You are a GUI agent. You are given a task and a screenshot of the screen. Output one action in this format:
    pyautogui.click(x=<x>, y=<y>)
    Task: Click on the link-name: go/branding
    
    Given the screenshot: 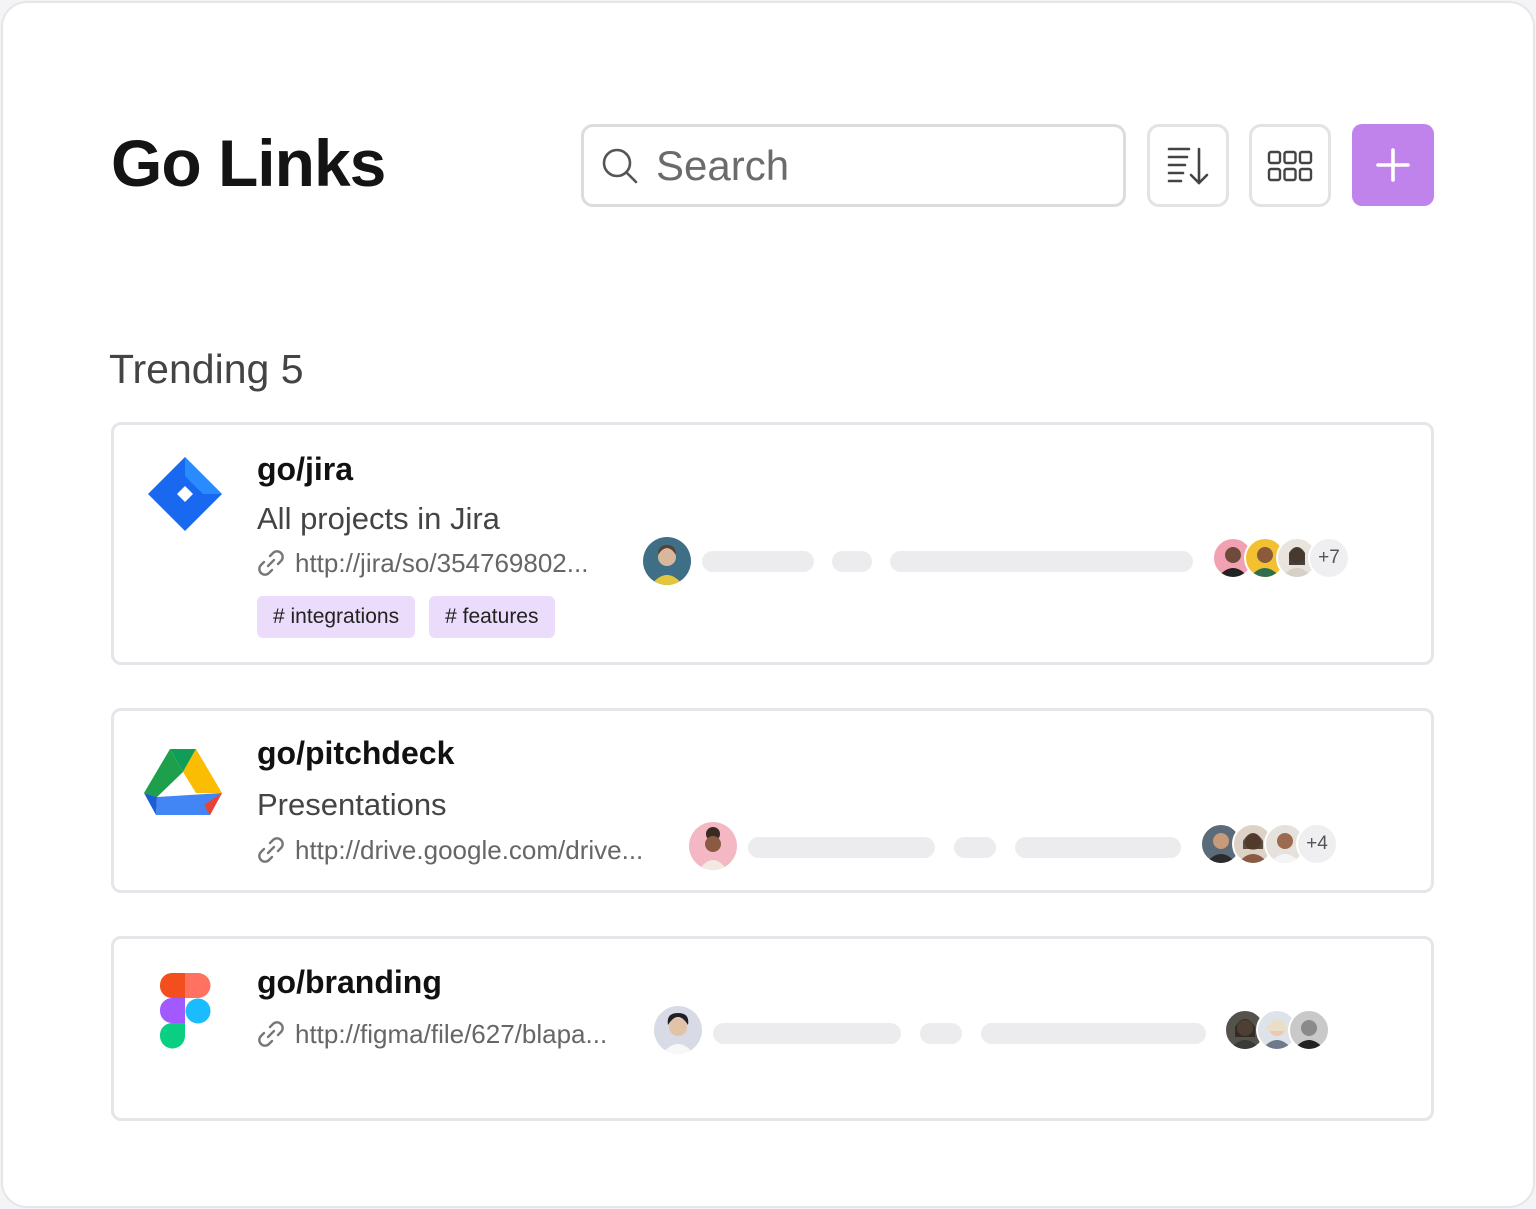 What is the action you would take?
    pyautogui.click(x=349, y=982)
    